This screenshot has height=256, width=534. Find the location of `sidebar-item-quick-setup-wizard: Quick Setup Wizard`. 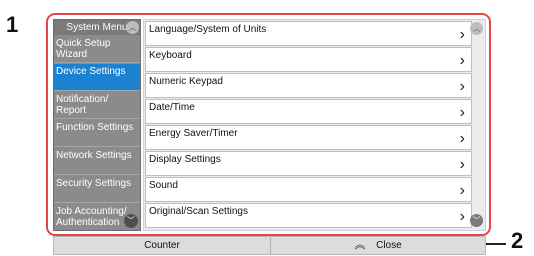

sidebar-item-quick-setup-wizard: Quick Setup Wizard is located at coordinates (97, 49).